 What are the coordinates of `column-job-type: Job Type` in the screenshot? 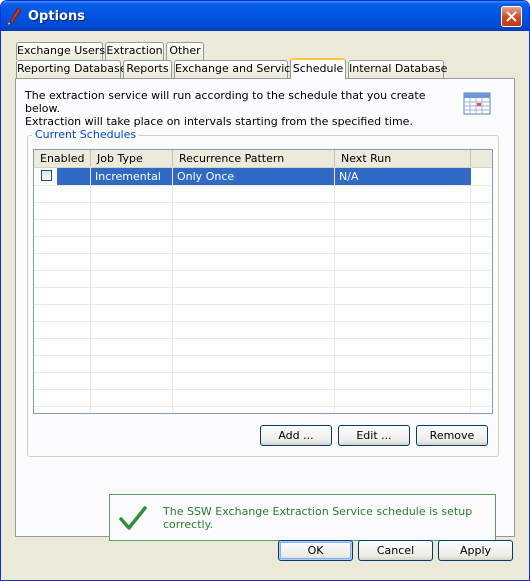 It's located at (132, 158).